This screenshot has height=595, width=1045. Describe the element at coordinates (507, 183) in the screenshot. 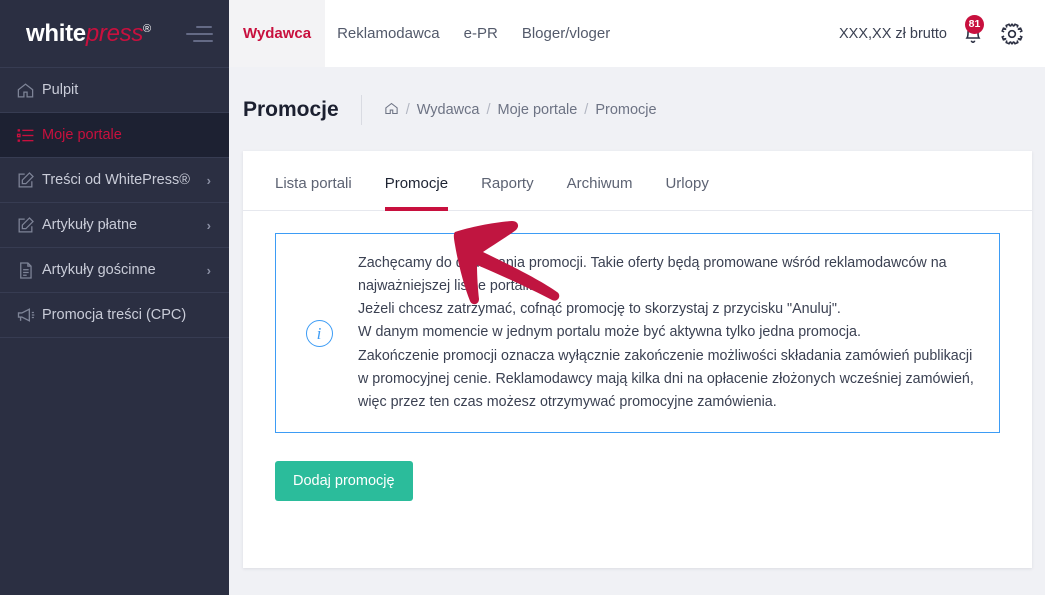

I see `tab-label: Raporty` at that location.